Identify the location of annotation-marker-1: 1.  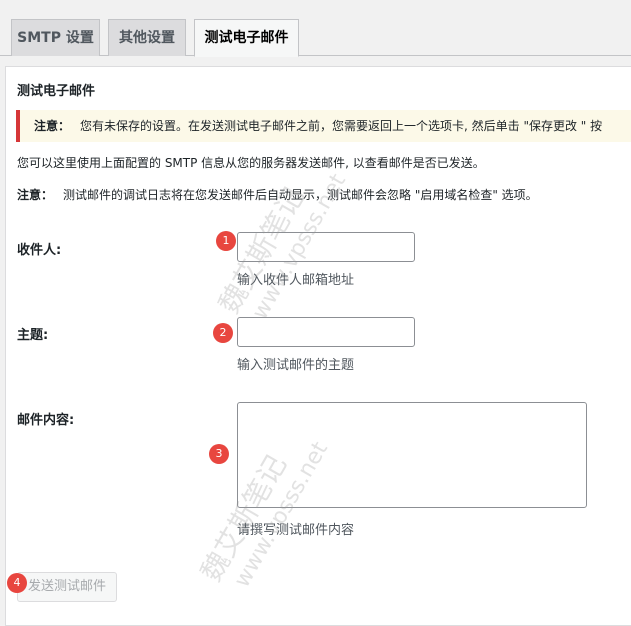
(226, 241).